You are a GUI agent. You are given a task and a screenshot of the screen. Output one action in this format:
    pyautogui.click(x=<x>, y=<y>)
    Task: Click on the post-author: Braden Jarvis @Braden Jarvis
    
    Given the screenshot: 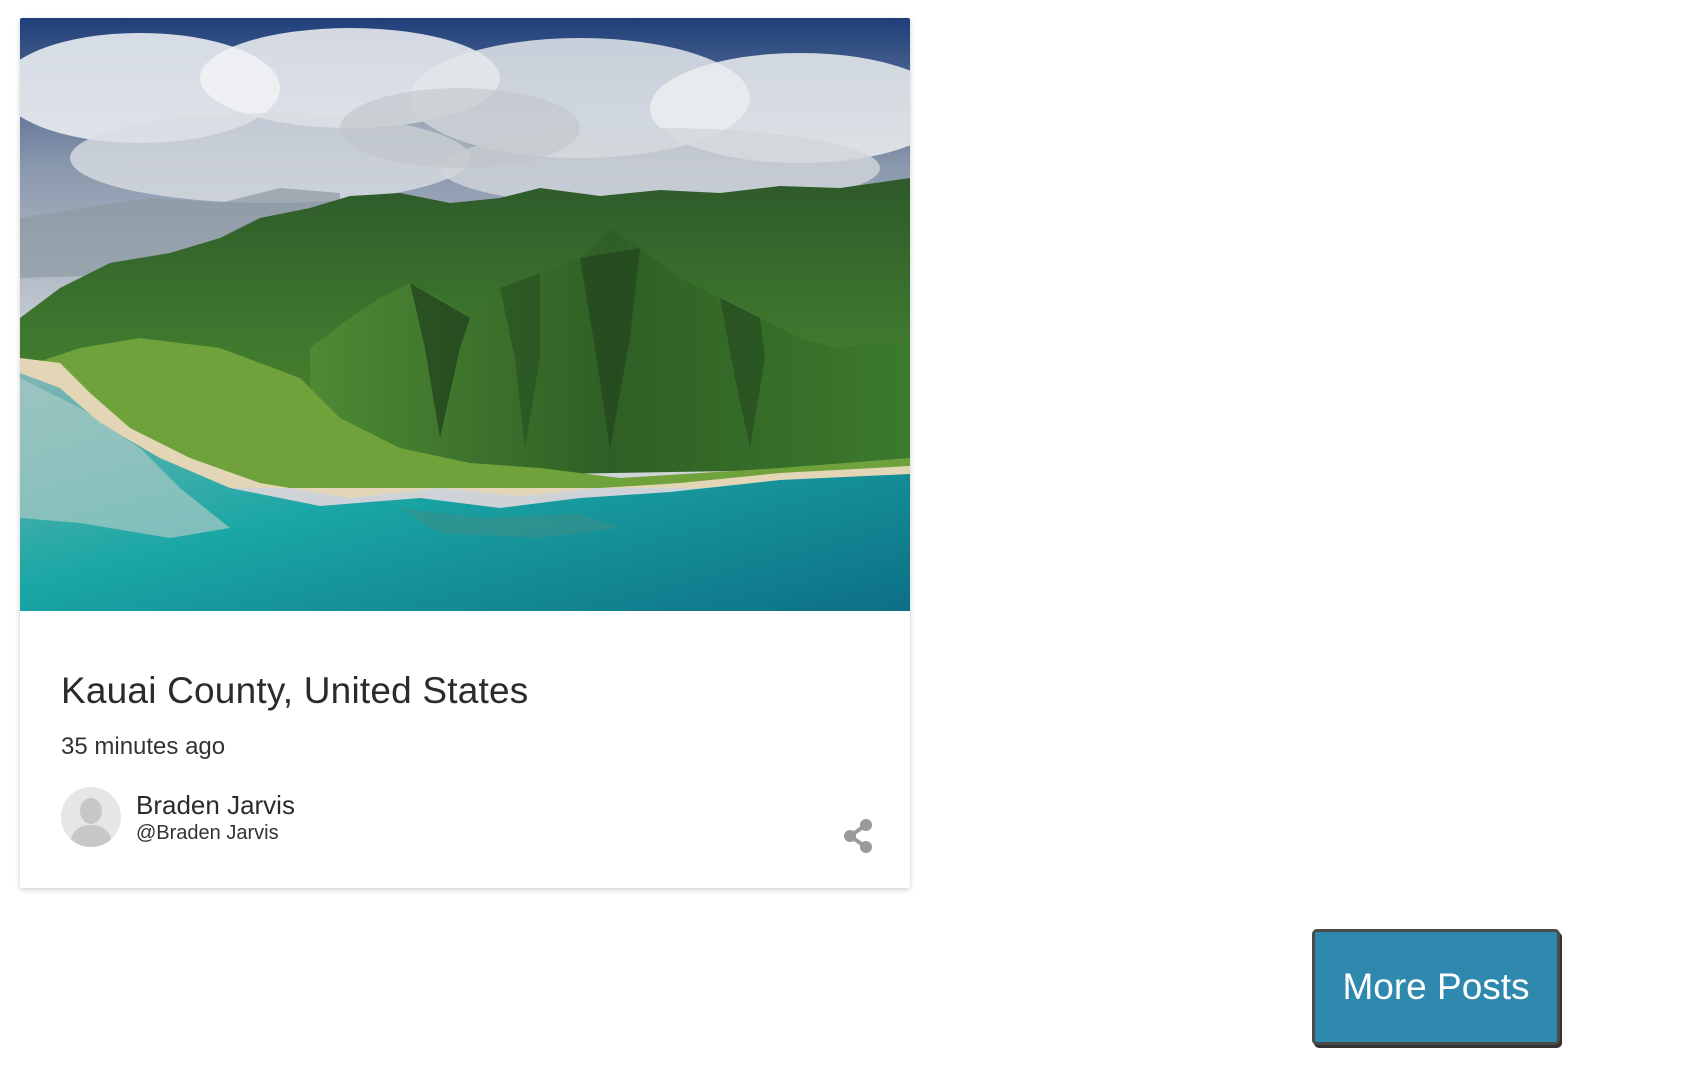 What is the action you would take?
    pyautogui.click(x=178, y=817)
    